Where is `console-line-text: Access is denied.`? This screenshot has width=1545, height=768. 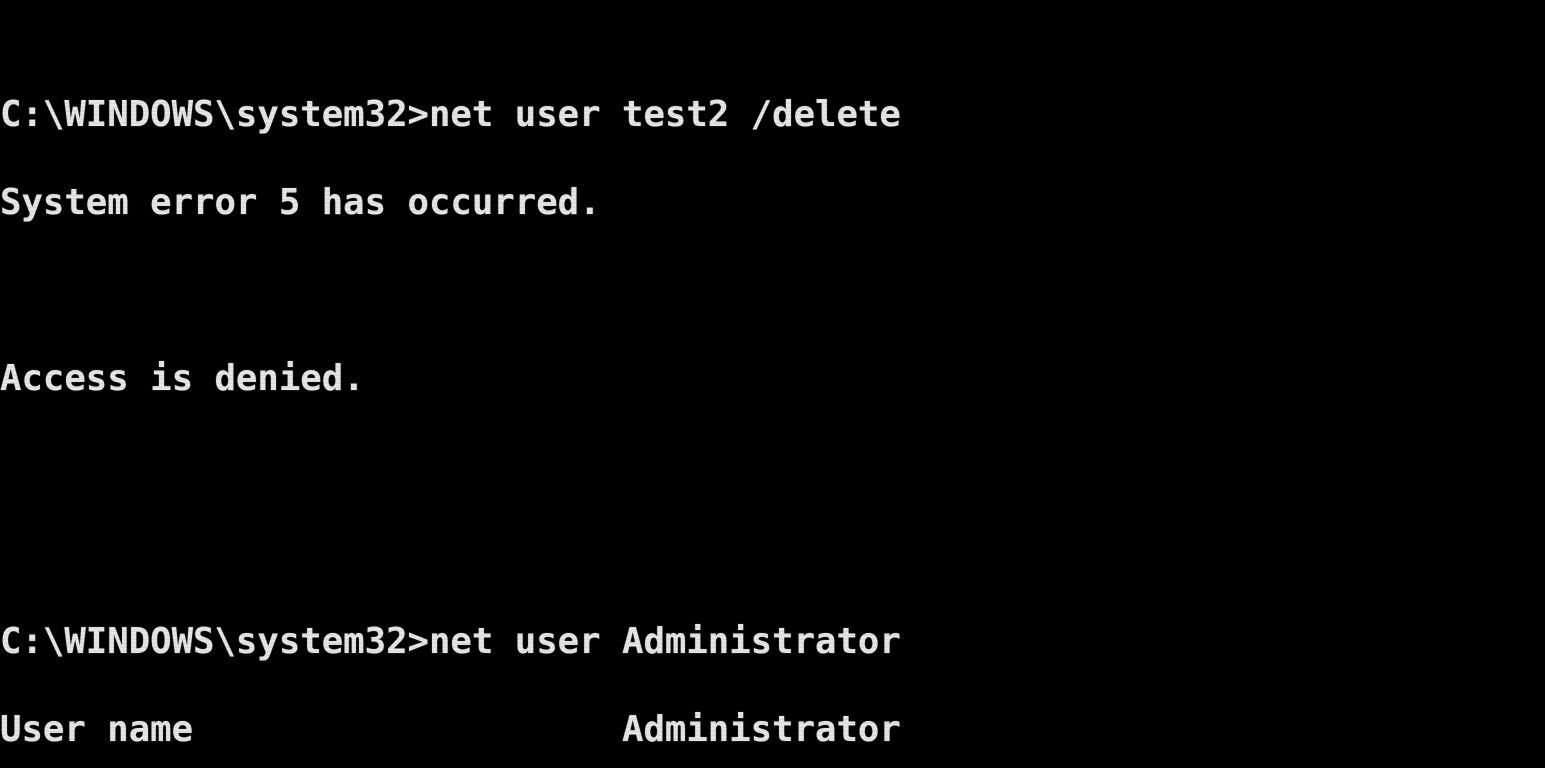 console-line-text: Access is denied. is located at coordinates (182, 378).